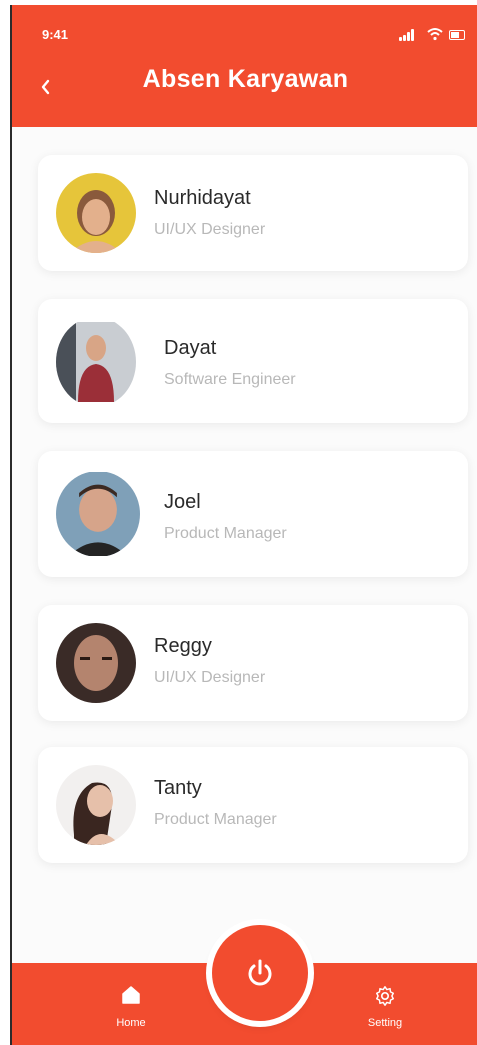 The width and height of the screenshot is (477, 1045). What do you see at coordinates (253, 805) in the screenshot?
I see `employee-card: Tanty Product Manager` at bounding box center [253, 805].